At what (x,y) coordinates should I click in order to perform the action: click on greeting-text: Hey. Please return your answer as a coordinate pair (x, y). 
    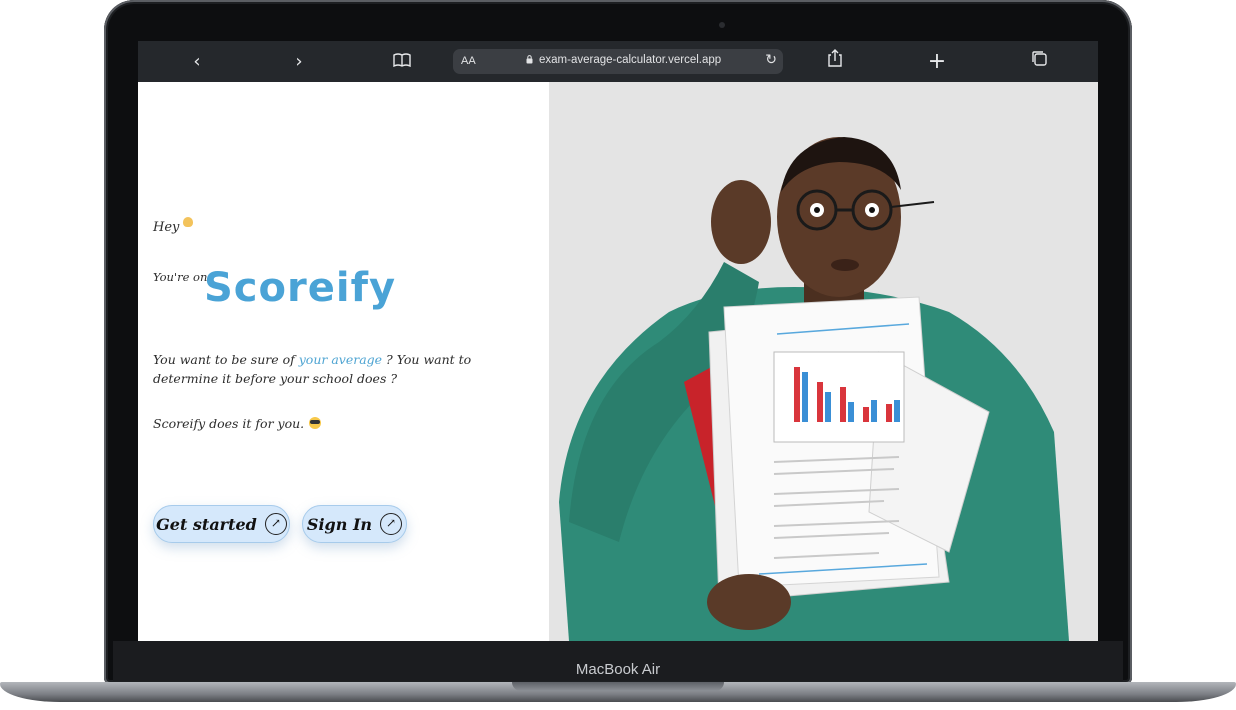
    Looking at the image, I should click on (166, 227).